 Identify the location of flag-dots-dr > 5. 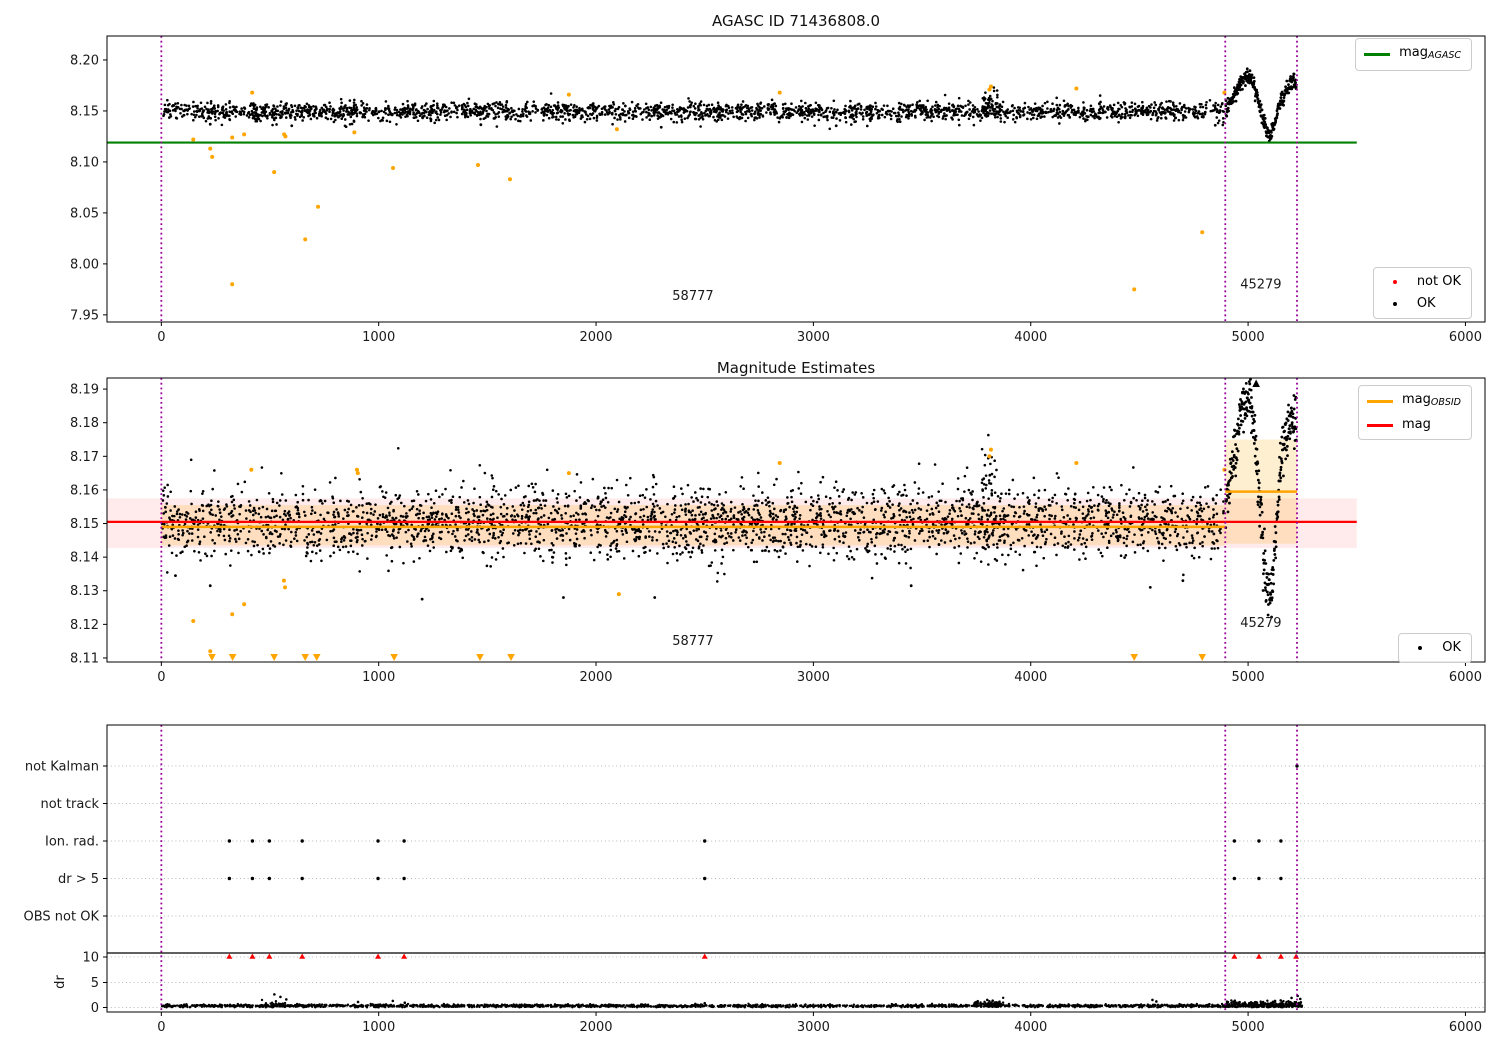
(755, 878).